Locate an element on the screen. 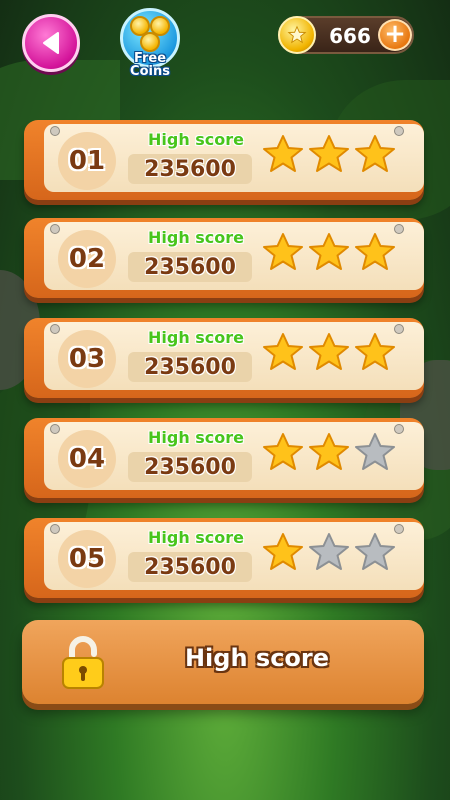 This screenshot has height=800, width=450. back-button is located at coordinates (51, 43).